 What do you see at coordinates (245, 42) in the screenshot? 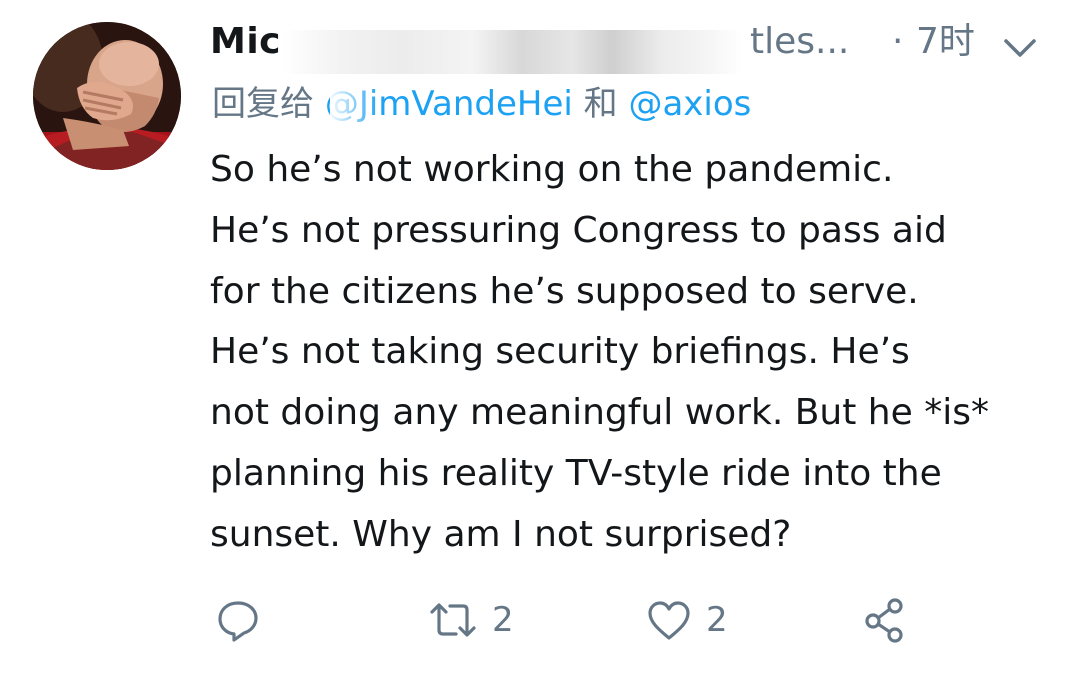
I see `display-name: Mic` at bounding box center [245, 42].